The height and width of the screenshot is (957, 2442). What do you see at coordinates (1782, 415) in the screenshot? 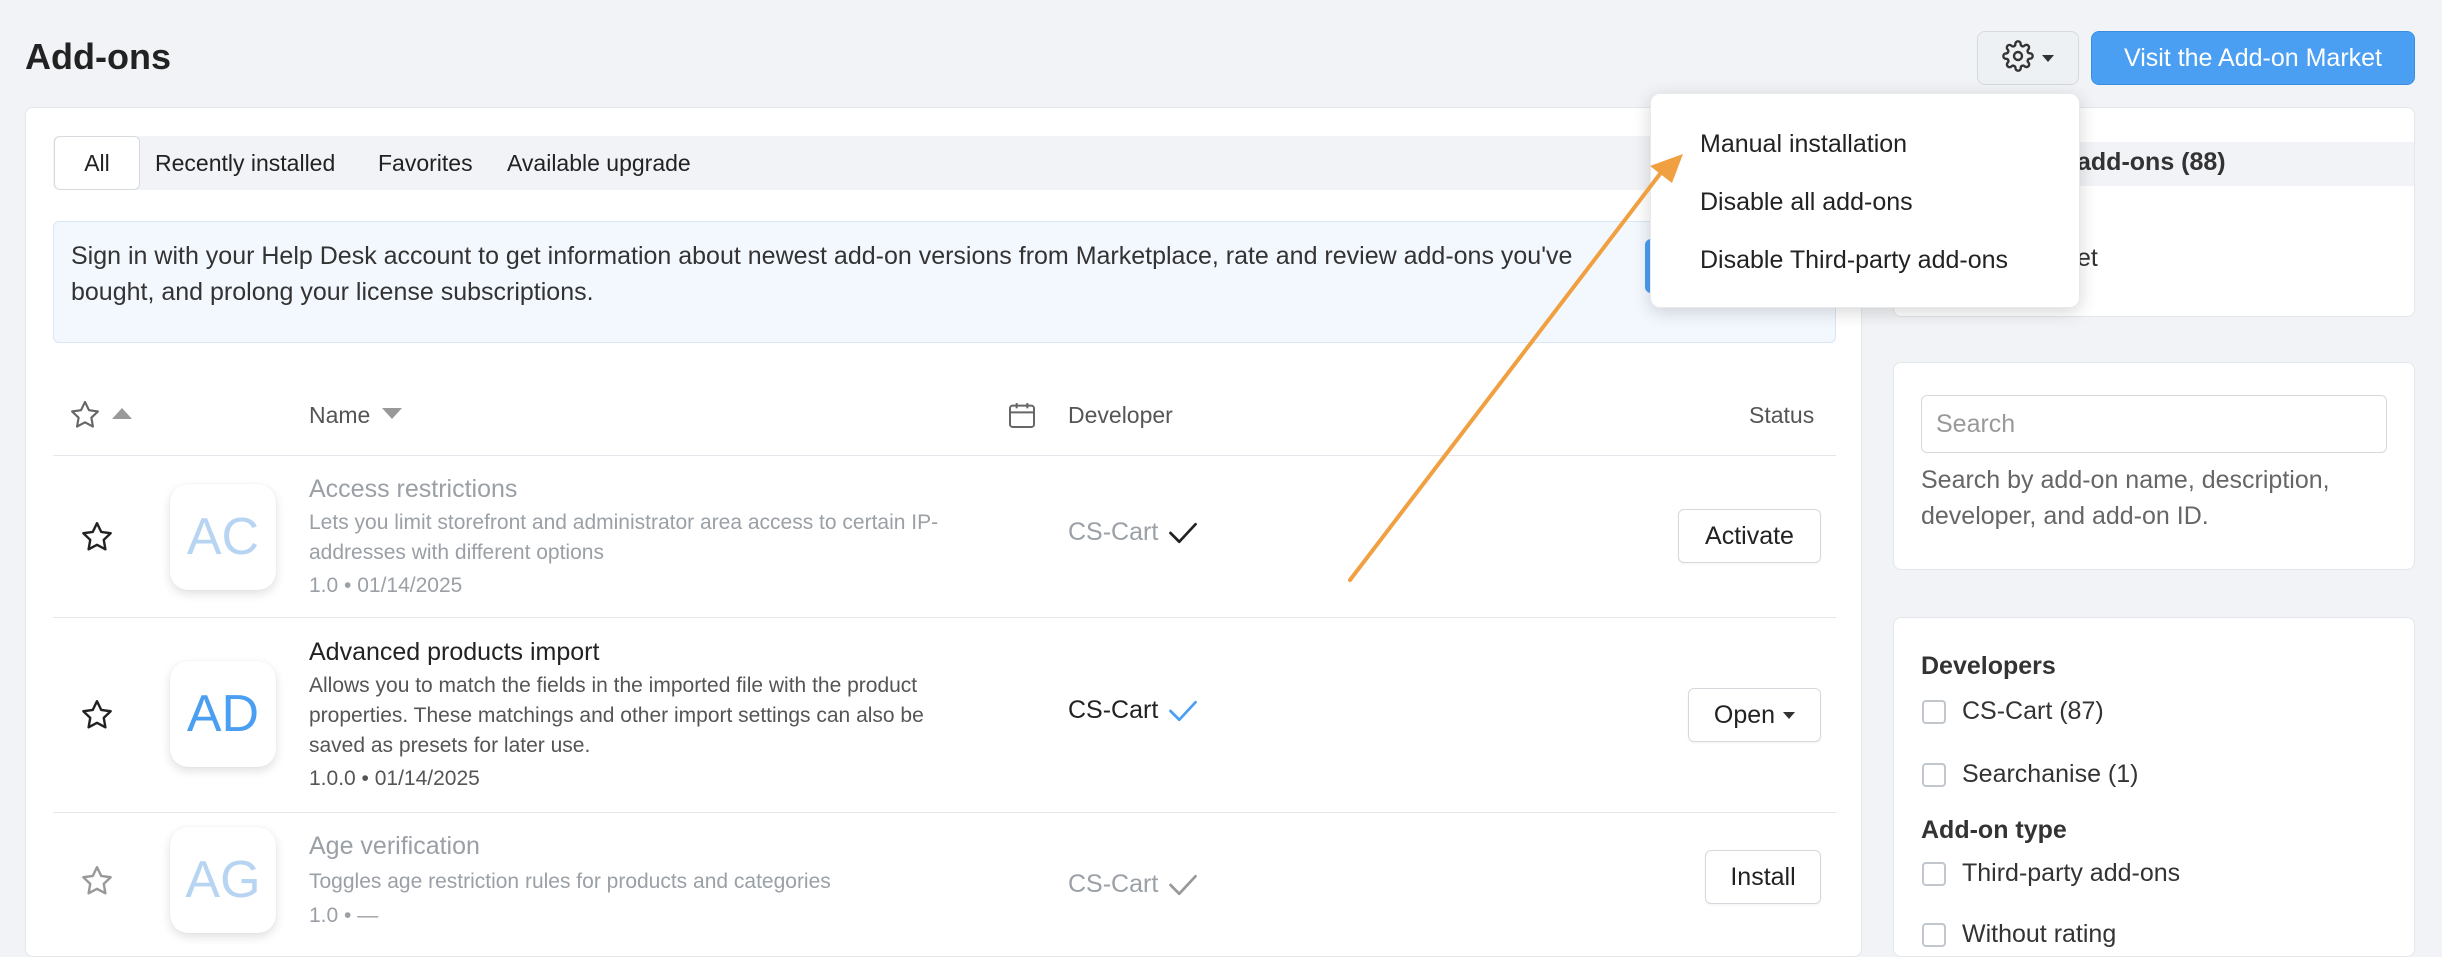
I see `column-header-status: Status` at bounding box center [1782, 415].